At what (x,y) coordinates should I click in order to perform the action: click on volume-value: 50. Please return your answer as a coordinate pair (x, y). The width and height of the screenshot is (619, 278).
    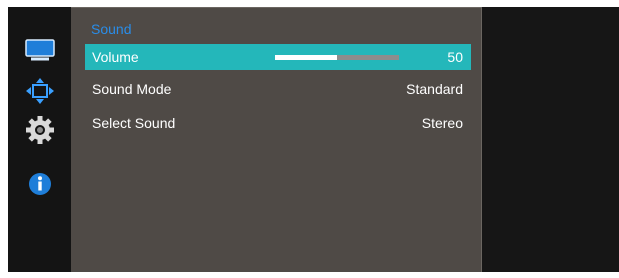
    Looking at the image, I should click on (455, 57).